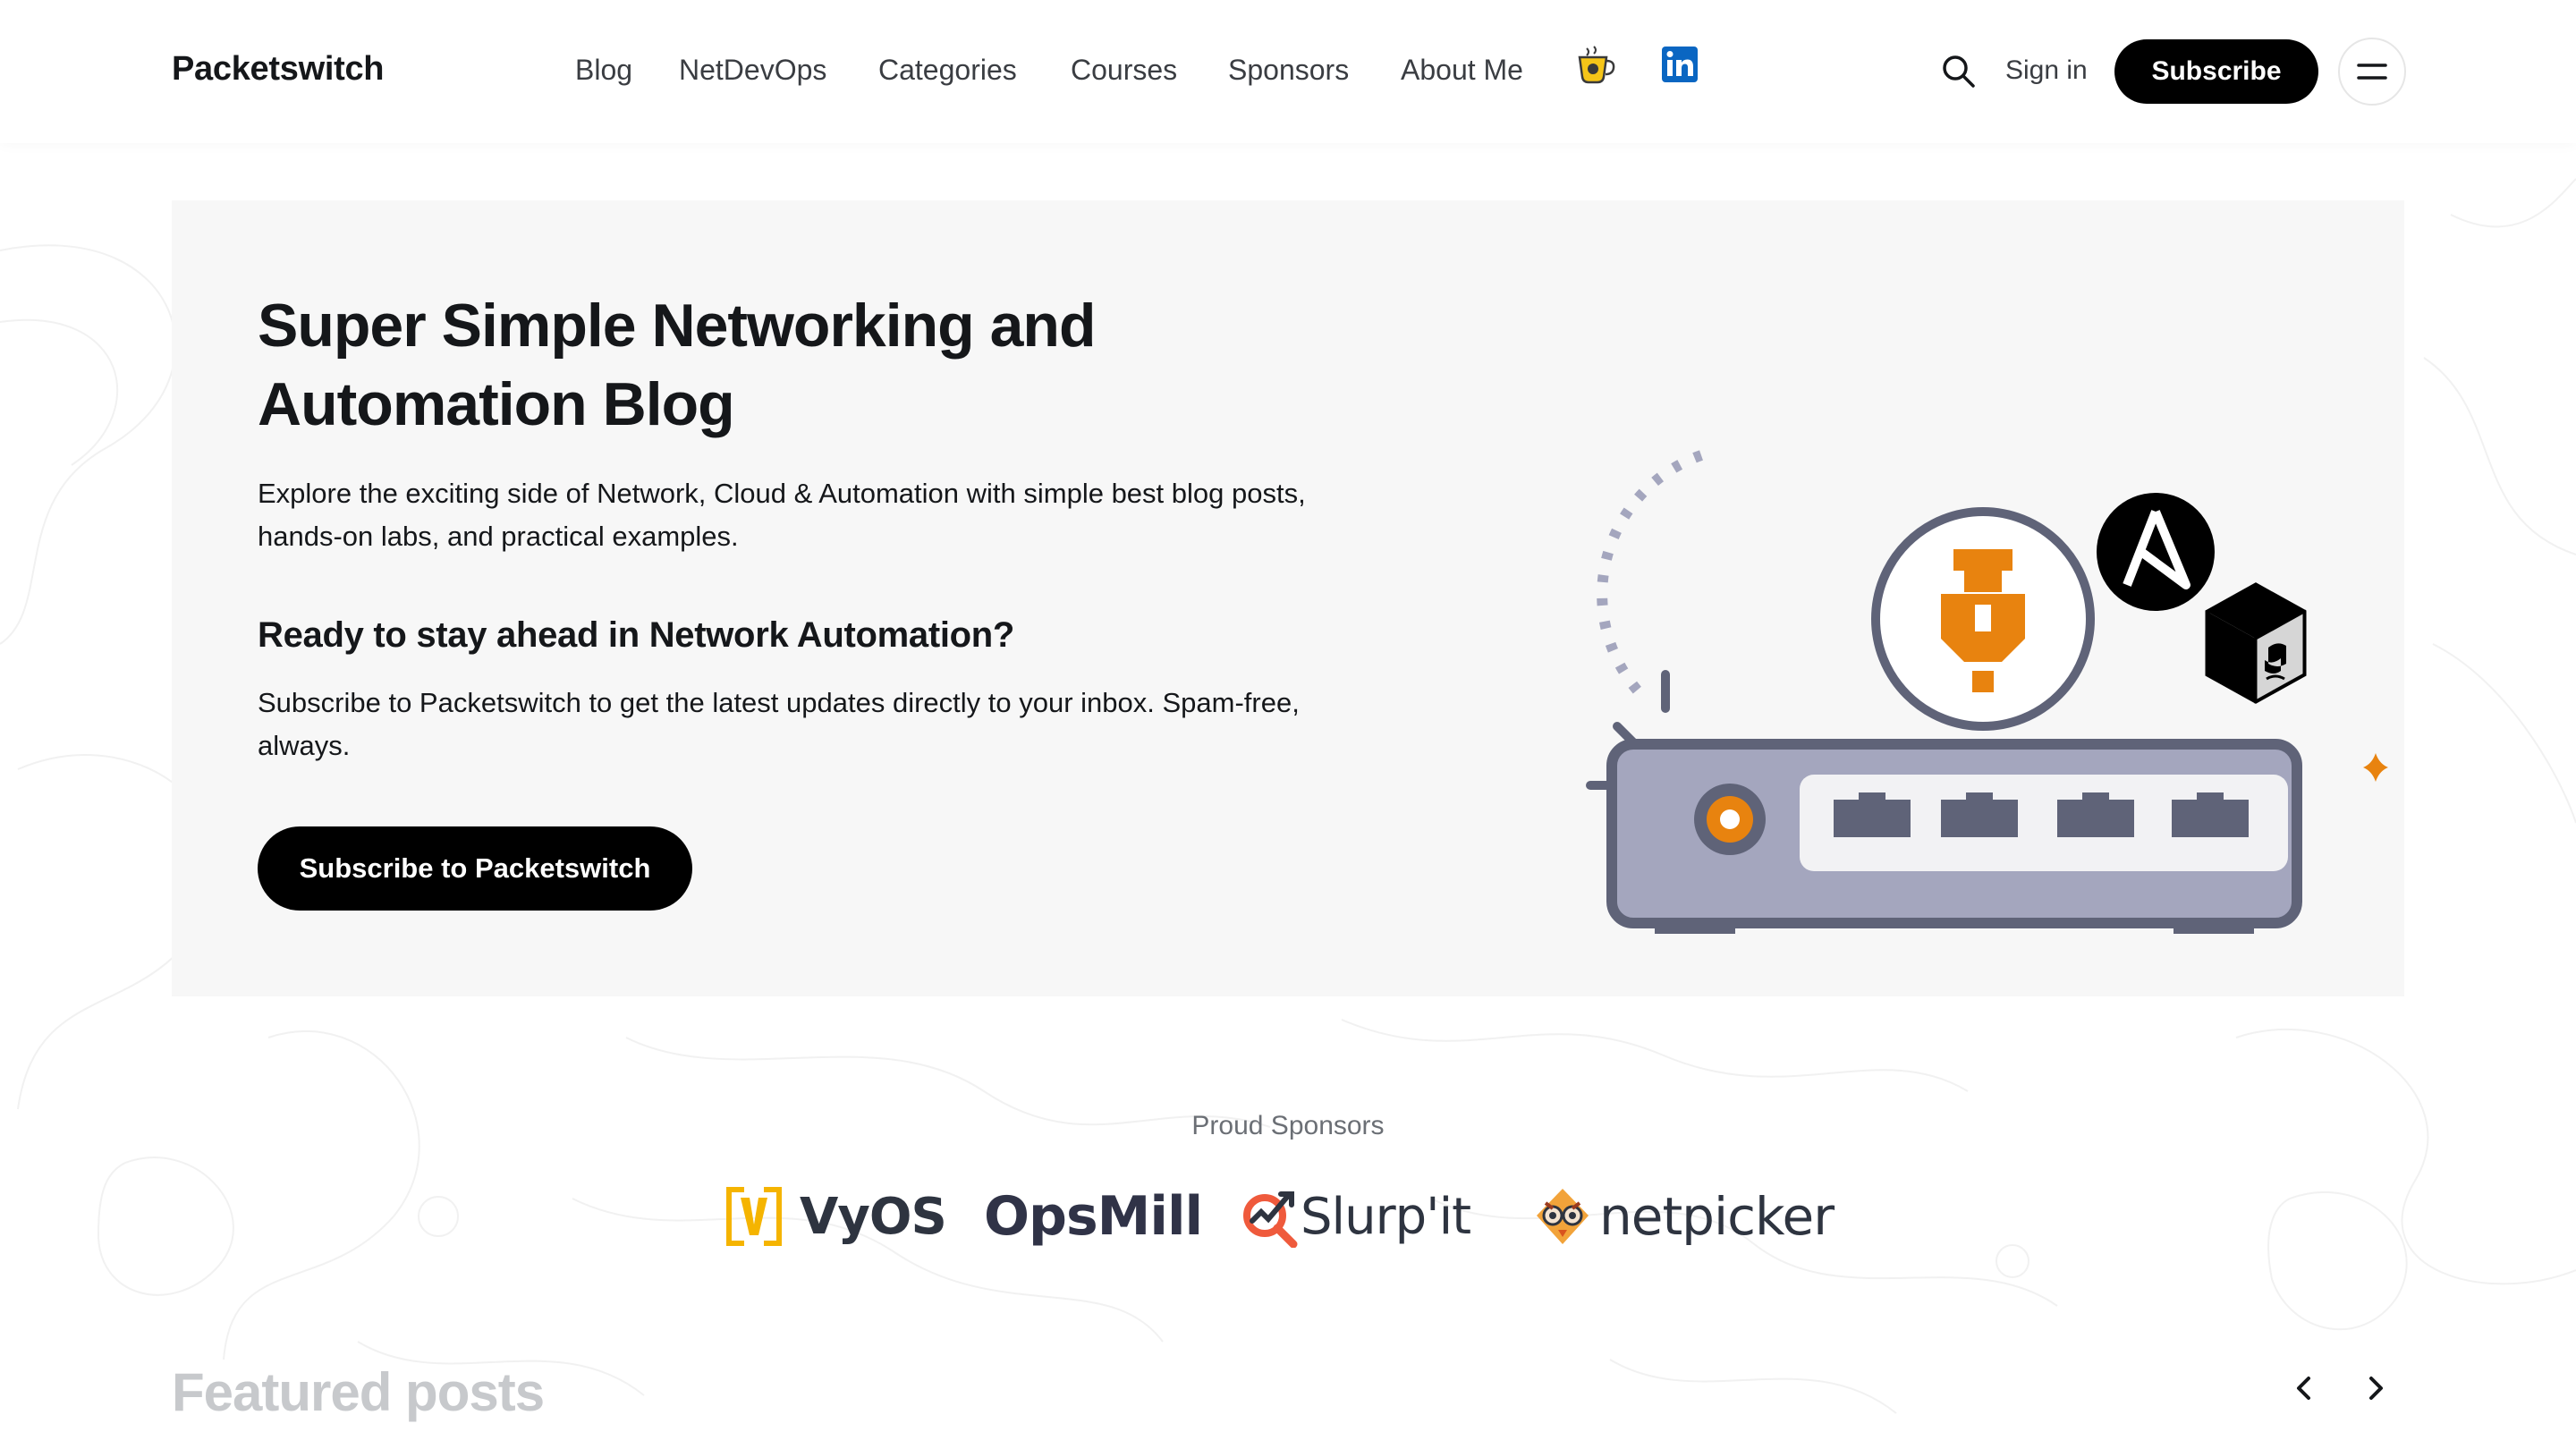  I want to click on chevron-left-icon, so click(2303, 1388).